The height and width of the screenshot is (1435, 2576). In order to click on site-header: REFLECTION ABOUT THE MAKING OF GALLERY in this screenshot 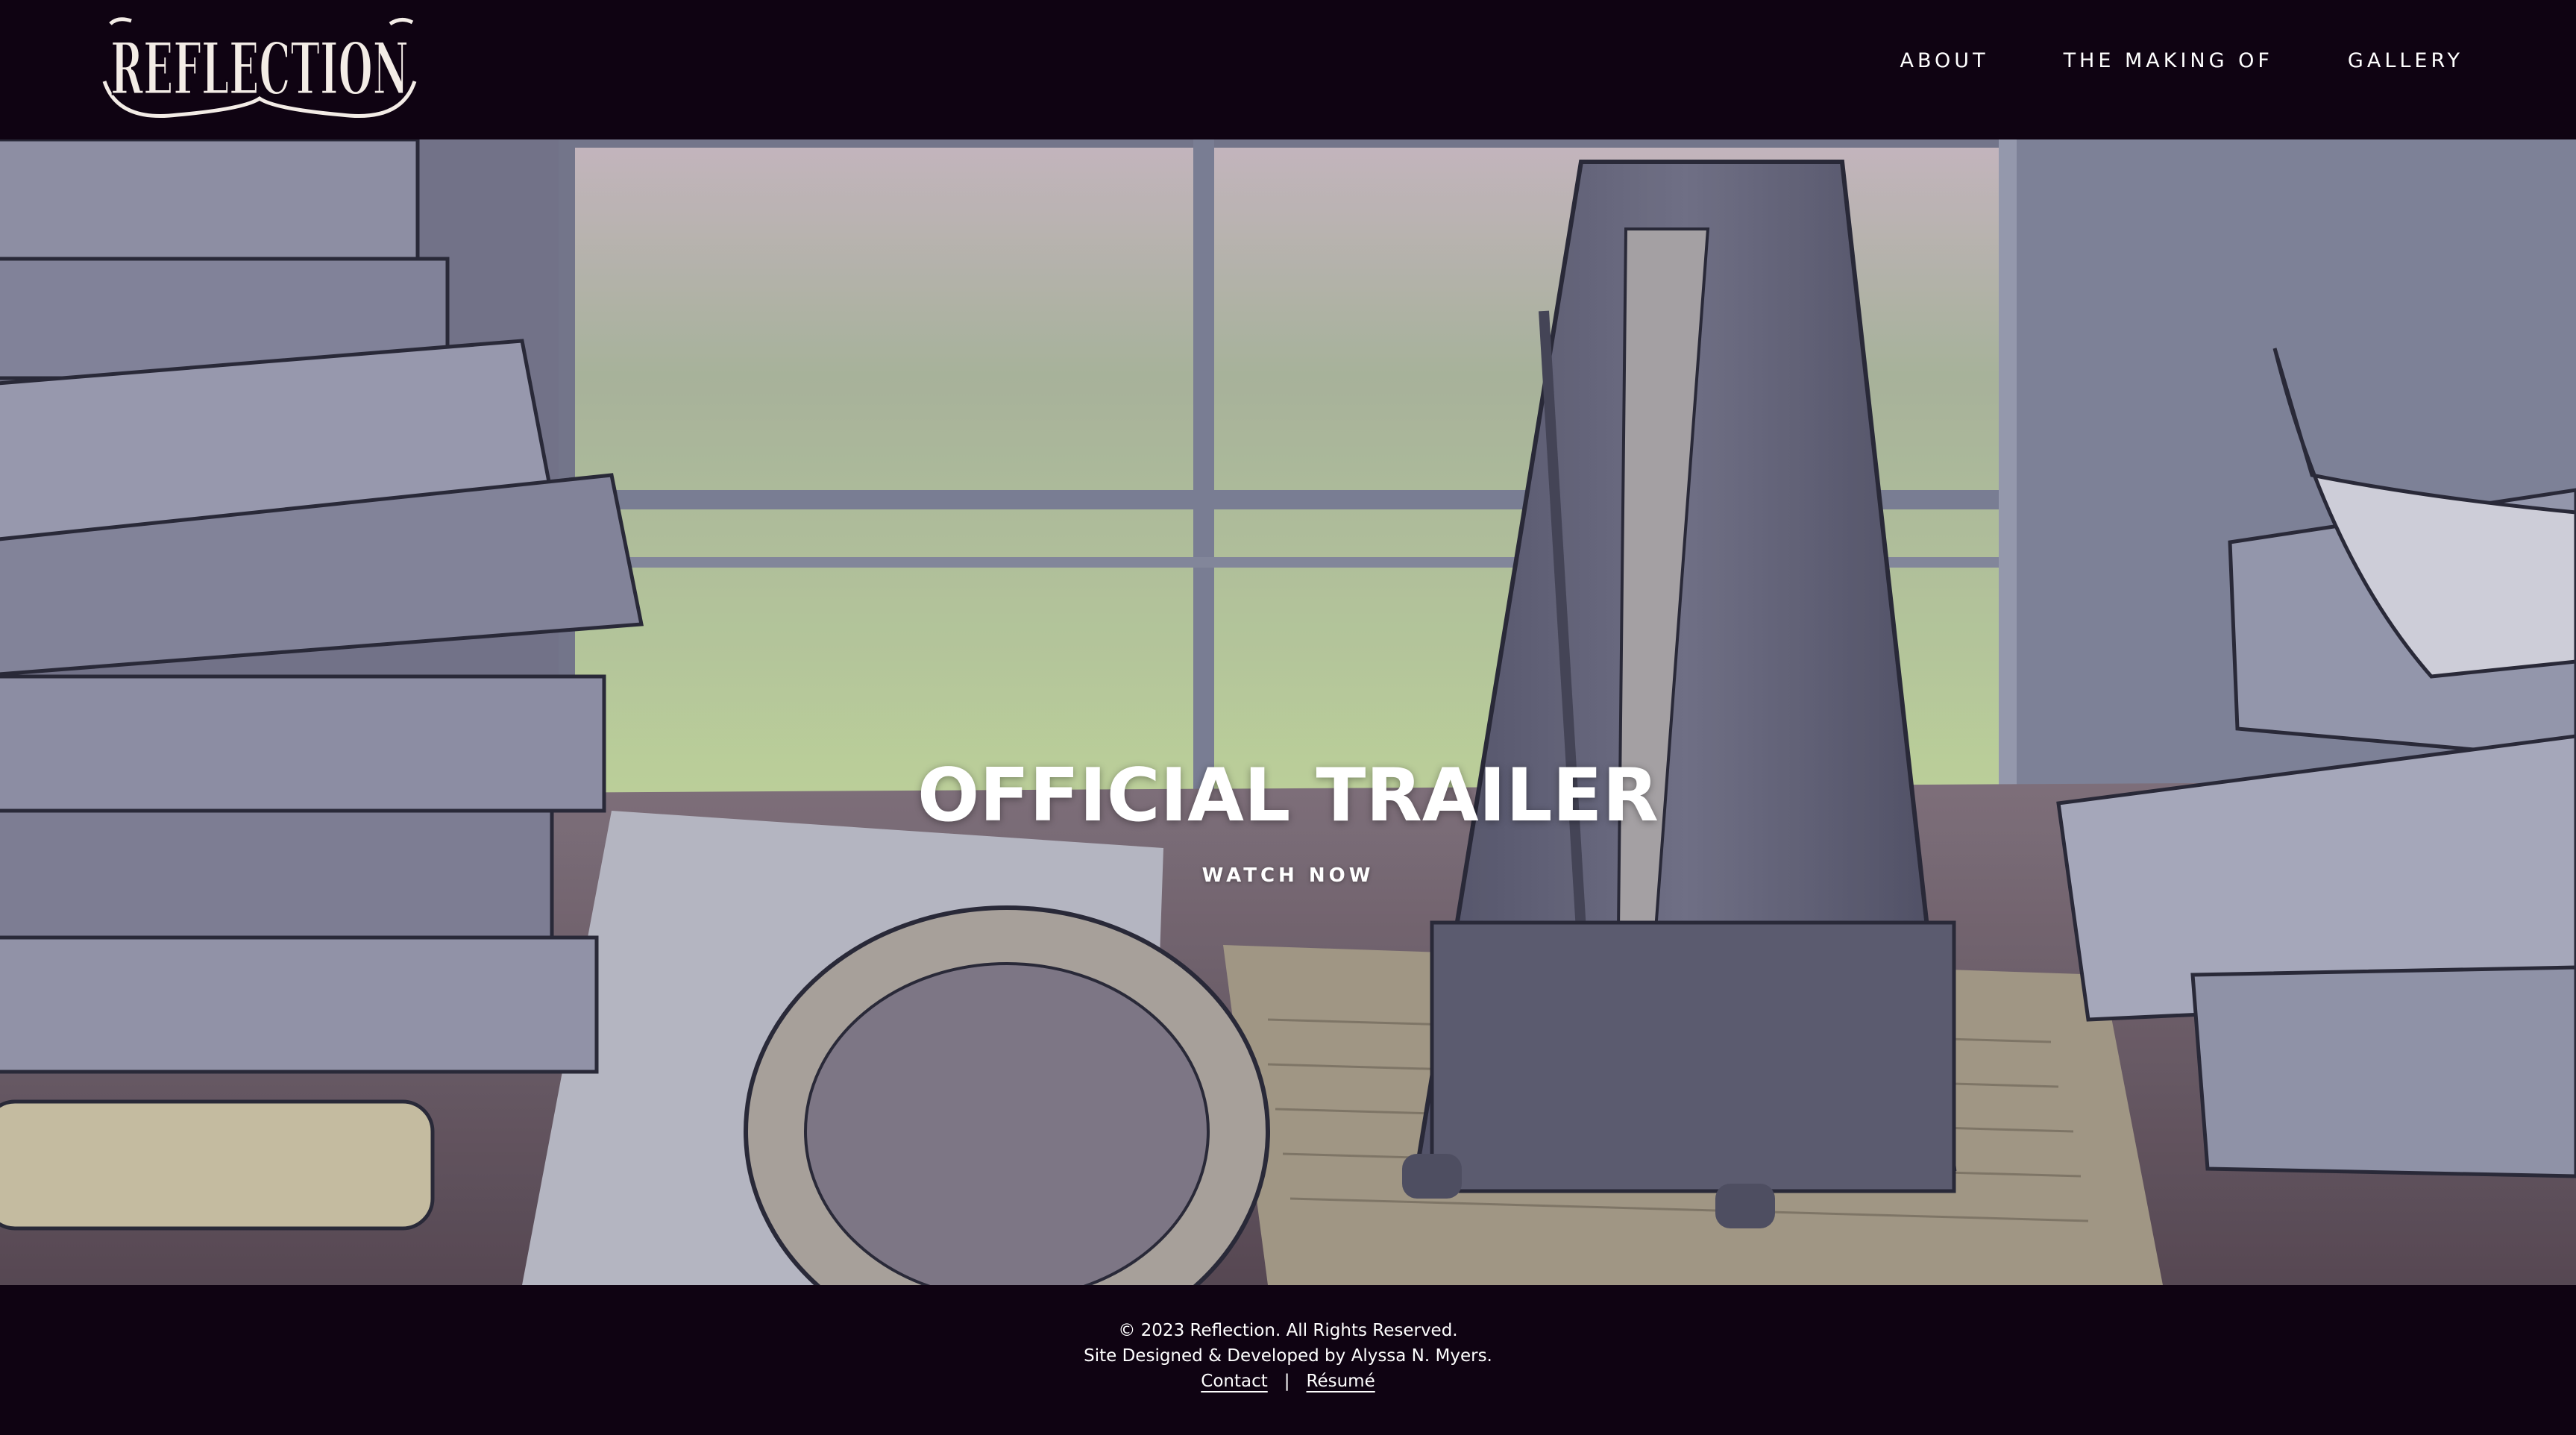, I will do `click(1288, 69)`.